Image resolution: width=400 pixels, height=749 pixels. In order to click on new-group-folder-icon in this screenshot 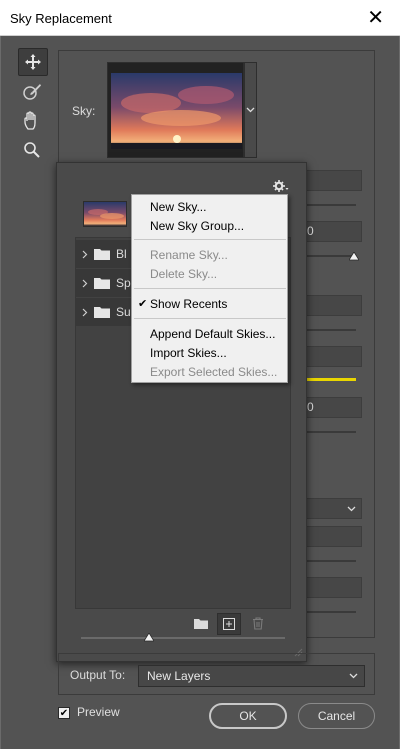, I will do `click(201, 623)`.